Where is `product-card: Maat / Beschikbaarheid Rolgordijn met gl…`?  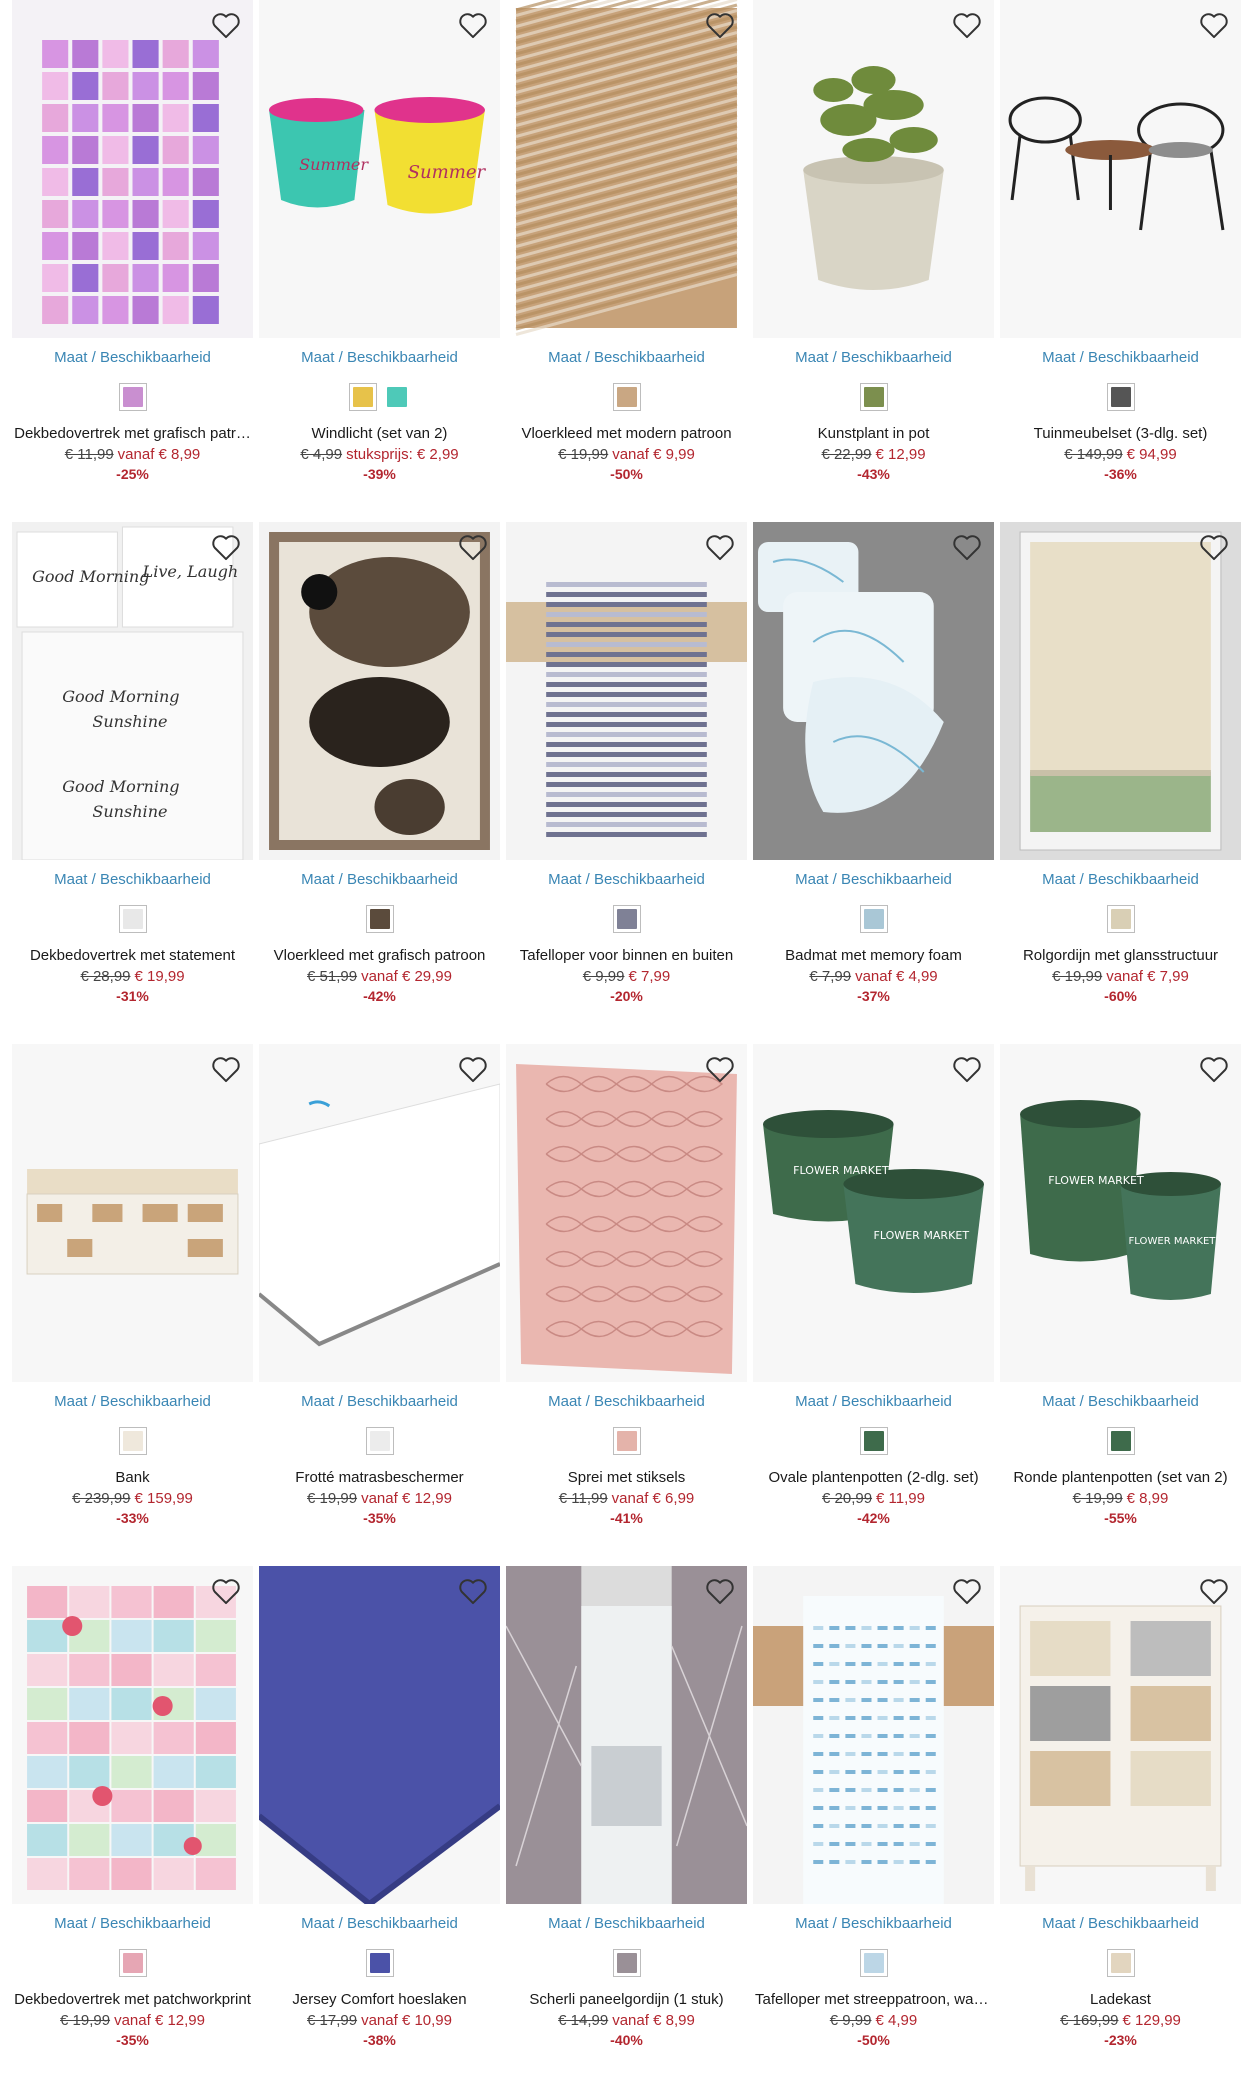
product-card: Maat / Beschikbaarheid Rolgordijn met gl… is located at coordinates (1120, 772).